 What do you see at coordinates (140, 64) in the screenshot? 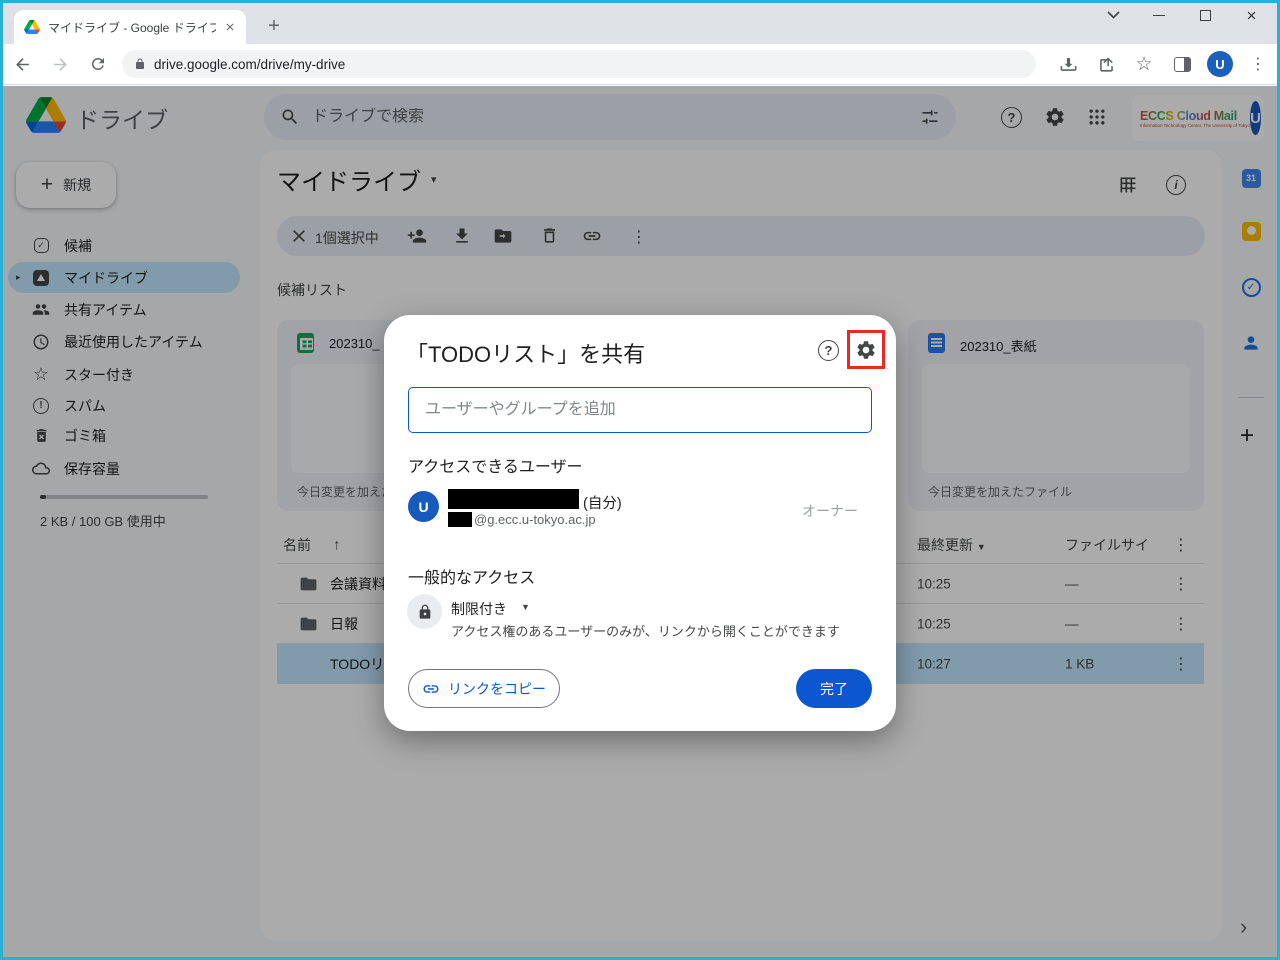
I see `lock-icon` at bounding box center [140, 64].